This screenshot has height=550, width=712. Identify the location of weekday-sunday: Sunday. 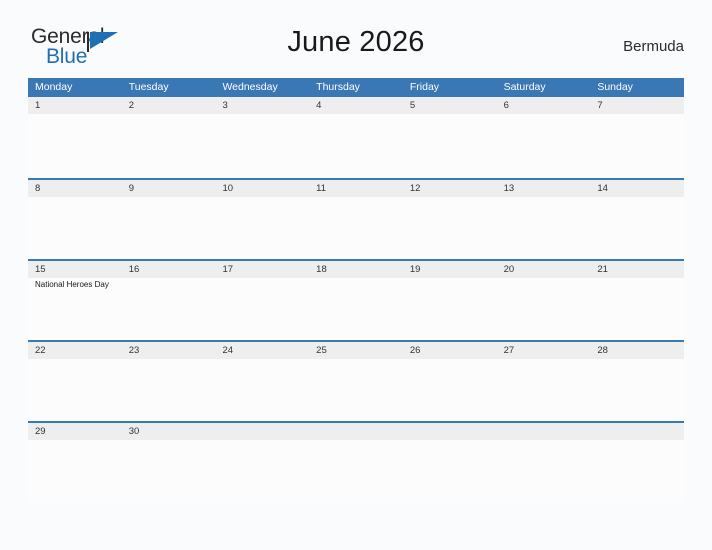
(615, 87).